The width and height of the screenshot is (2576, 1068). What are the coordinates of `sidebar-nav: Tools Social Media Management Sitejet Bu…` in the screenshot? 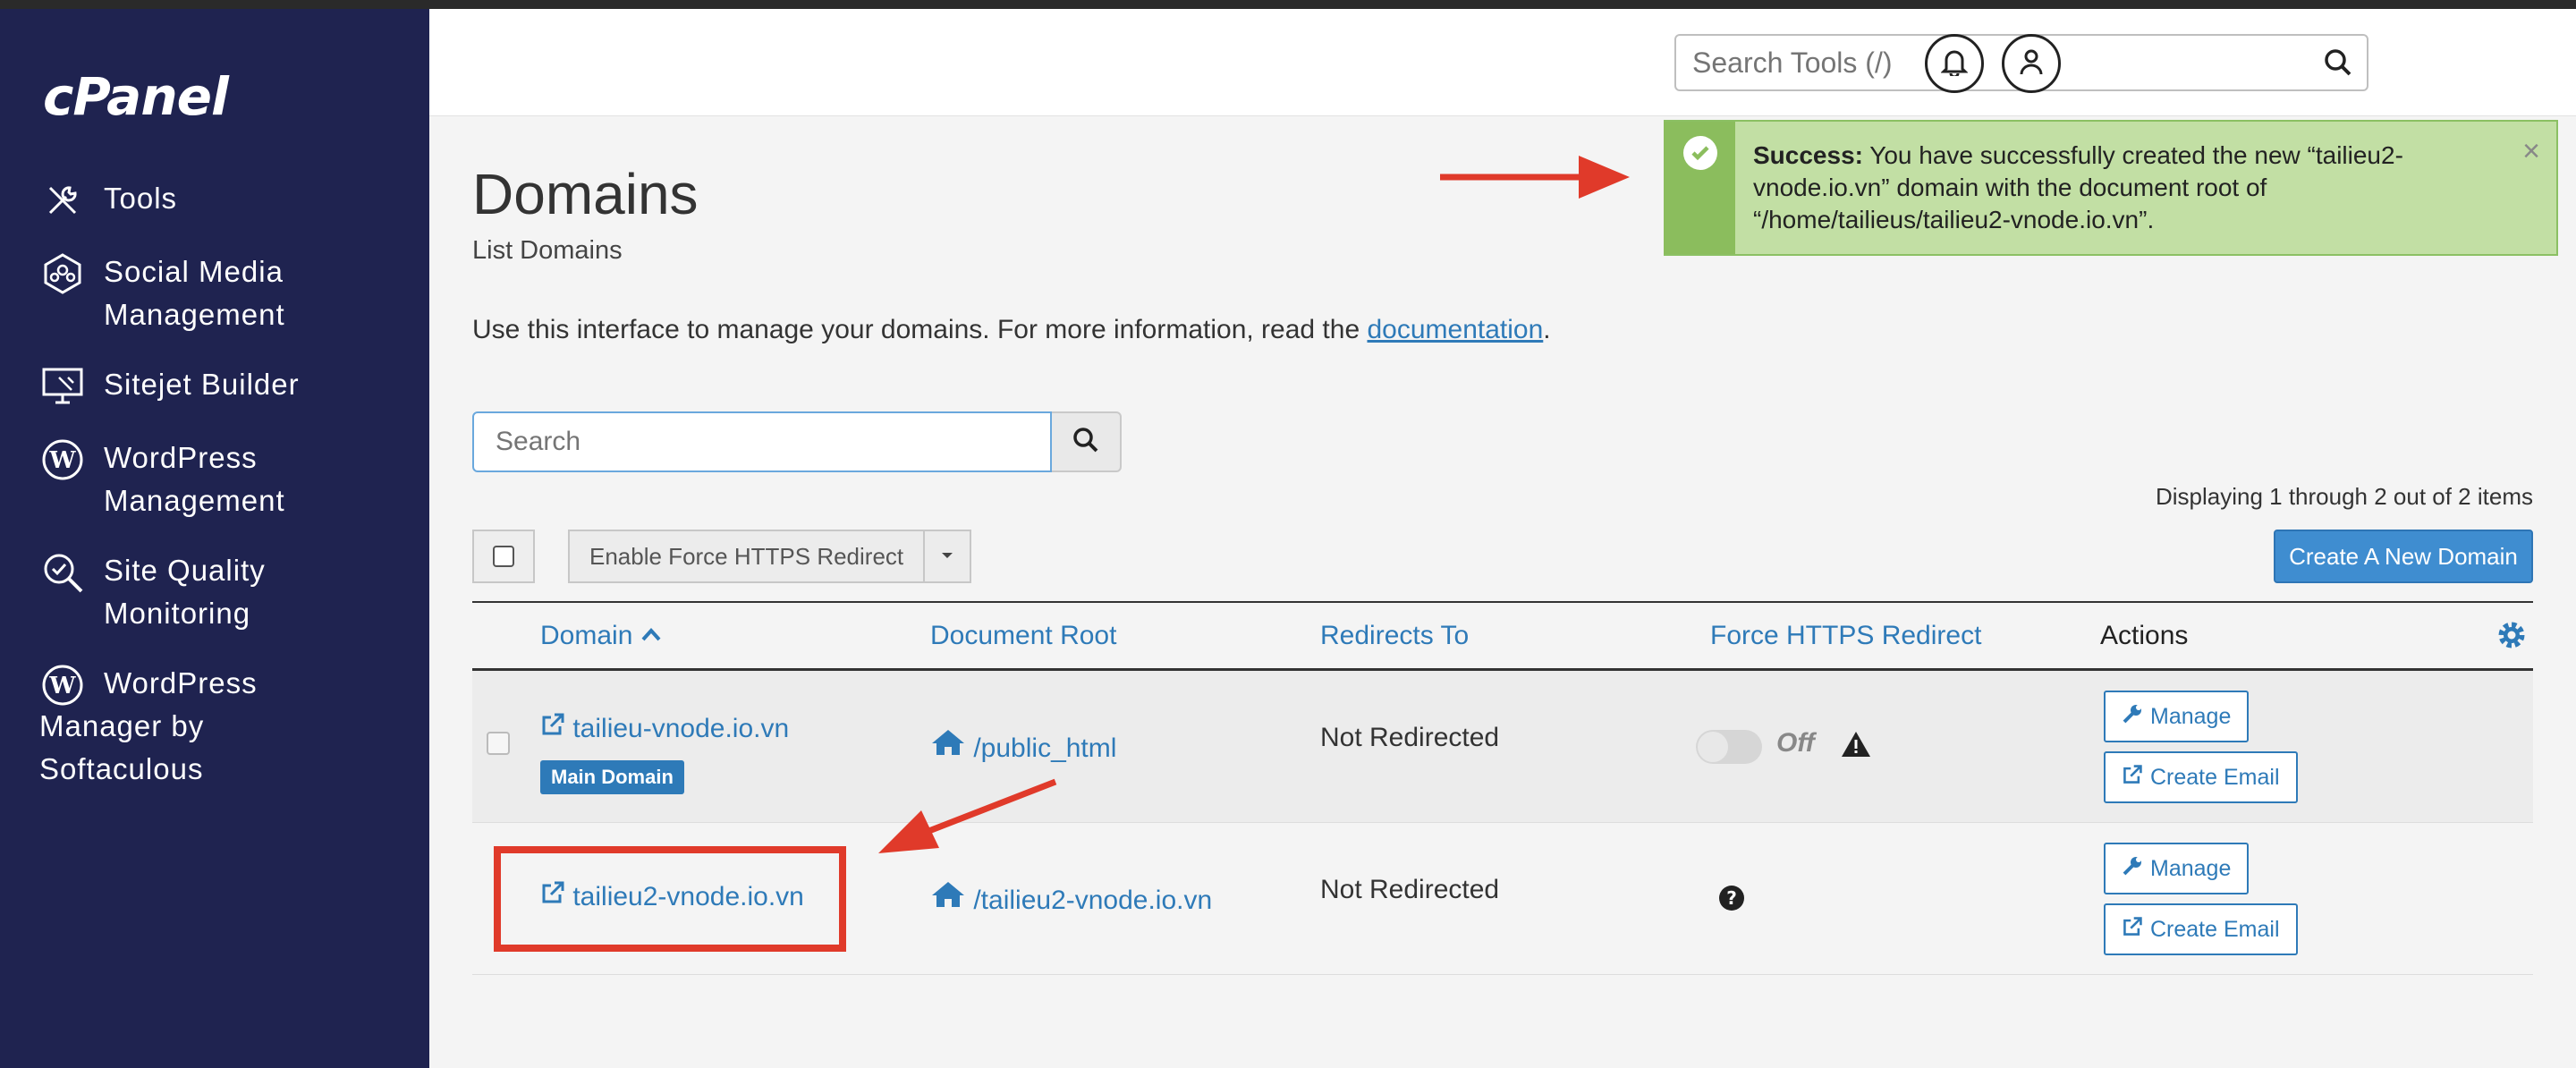 It's located at (227, 497).